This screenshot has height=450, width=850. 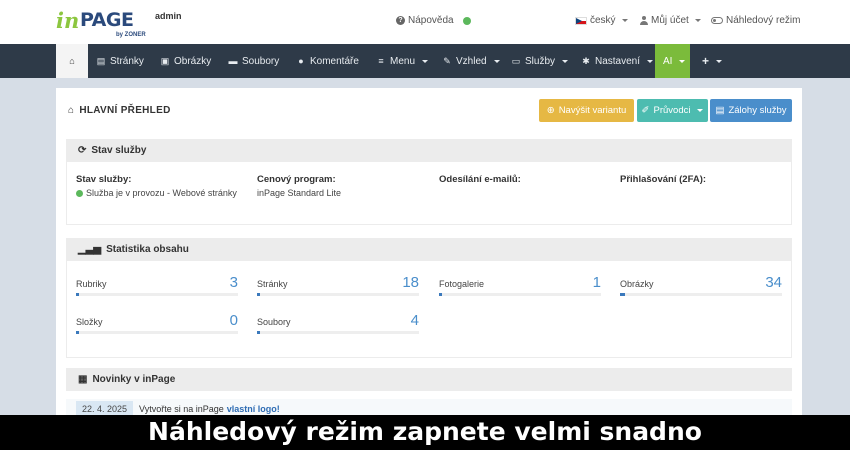 I want to click on nav-comments-label: Komentáře, so click(x=334, y=61).